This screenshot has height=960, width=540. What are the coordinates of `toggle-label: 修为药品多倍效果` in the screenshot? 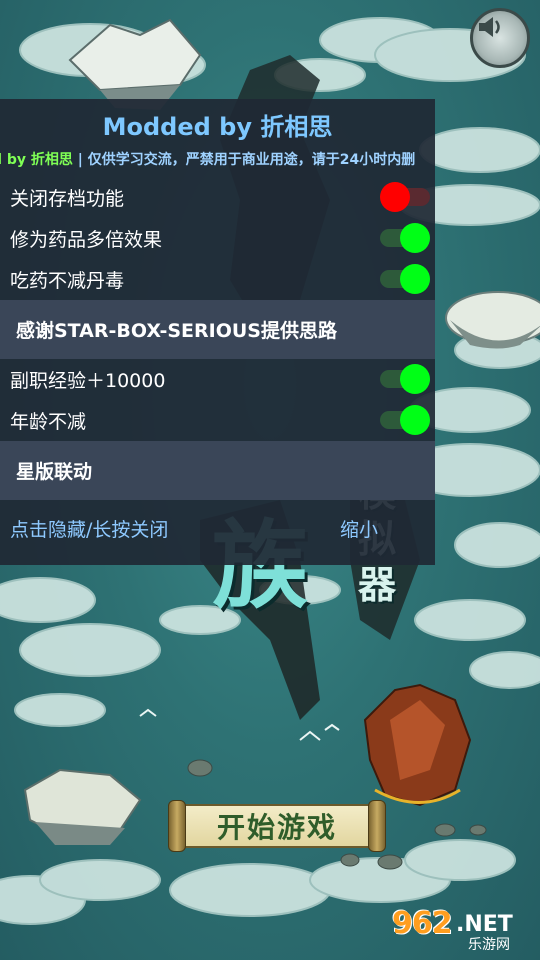 It's located at (86, 240).